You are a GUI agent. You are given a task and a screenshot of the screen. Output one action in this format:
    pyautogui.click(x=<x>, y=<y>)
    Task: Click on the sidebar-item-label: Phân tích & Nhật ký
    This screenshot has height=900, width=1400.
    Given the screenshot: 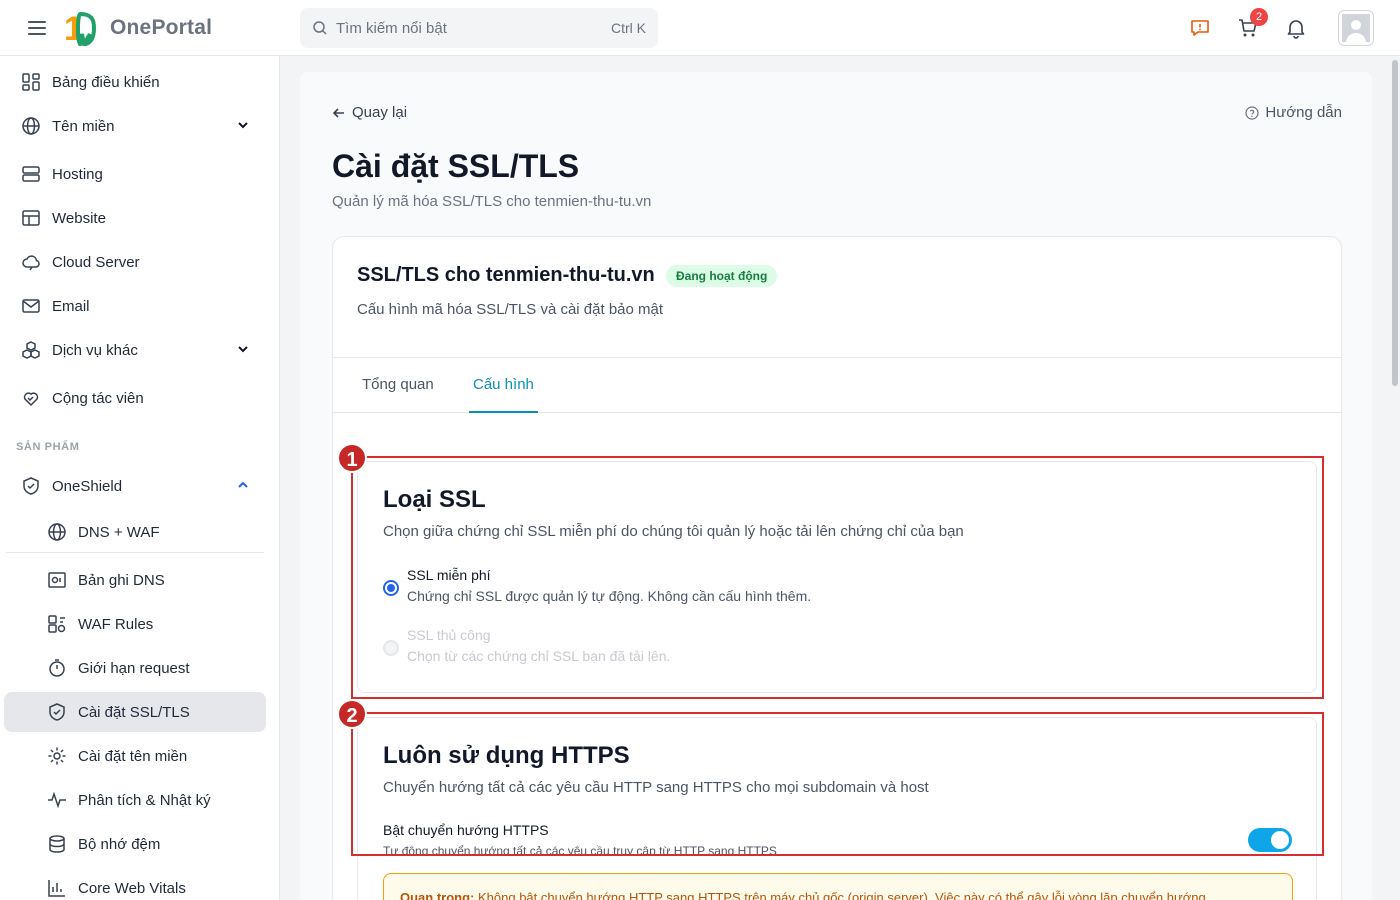 What is the action you would take?
    pyautogui.click(x=144, y=800)
    